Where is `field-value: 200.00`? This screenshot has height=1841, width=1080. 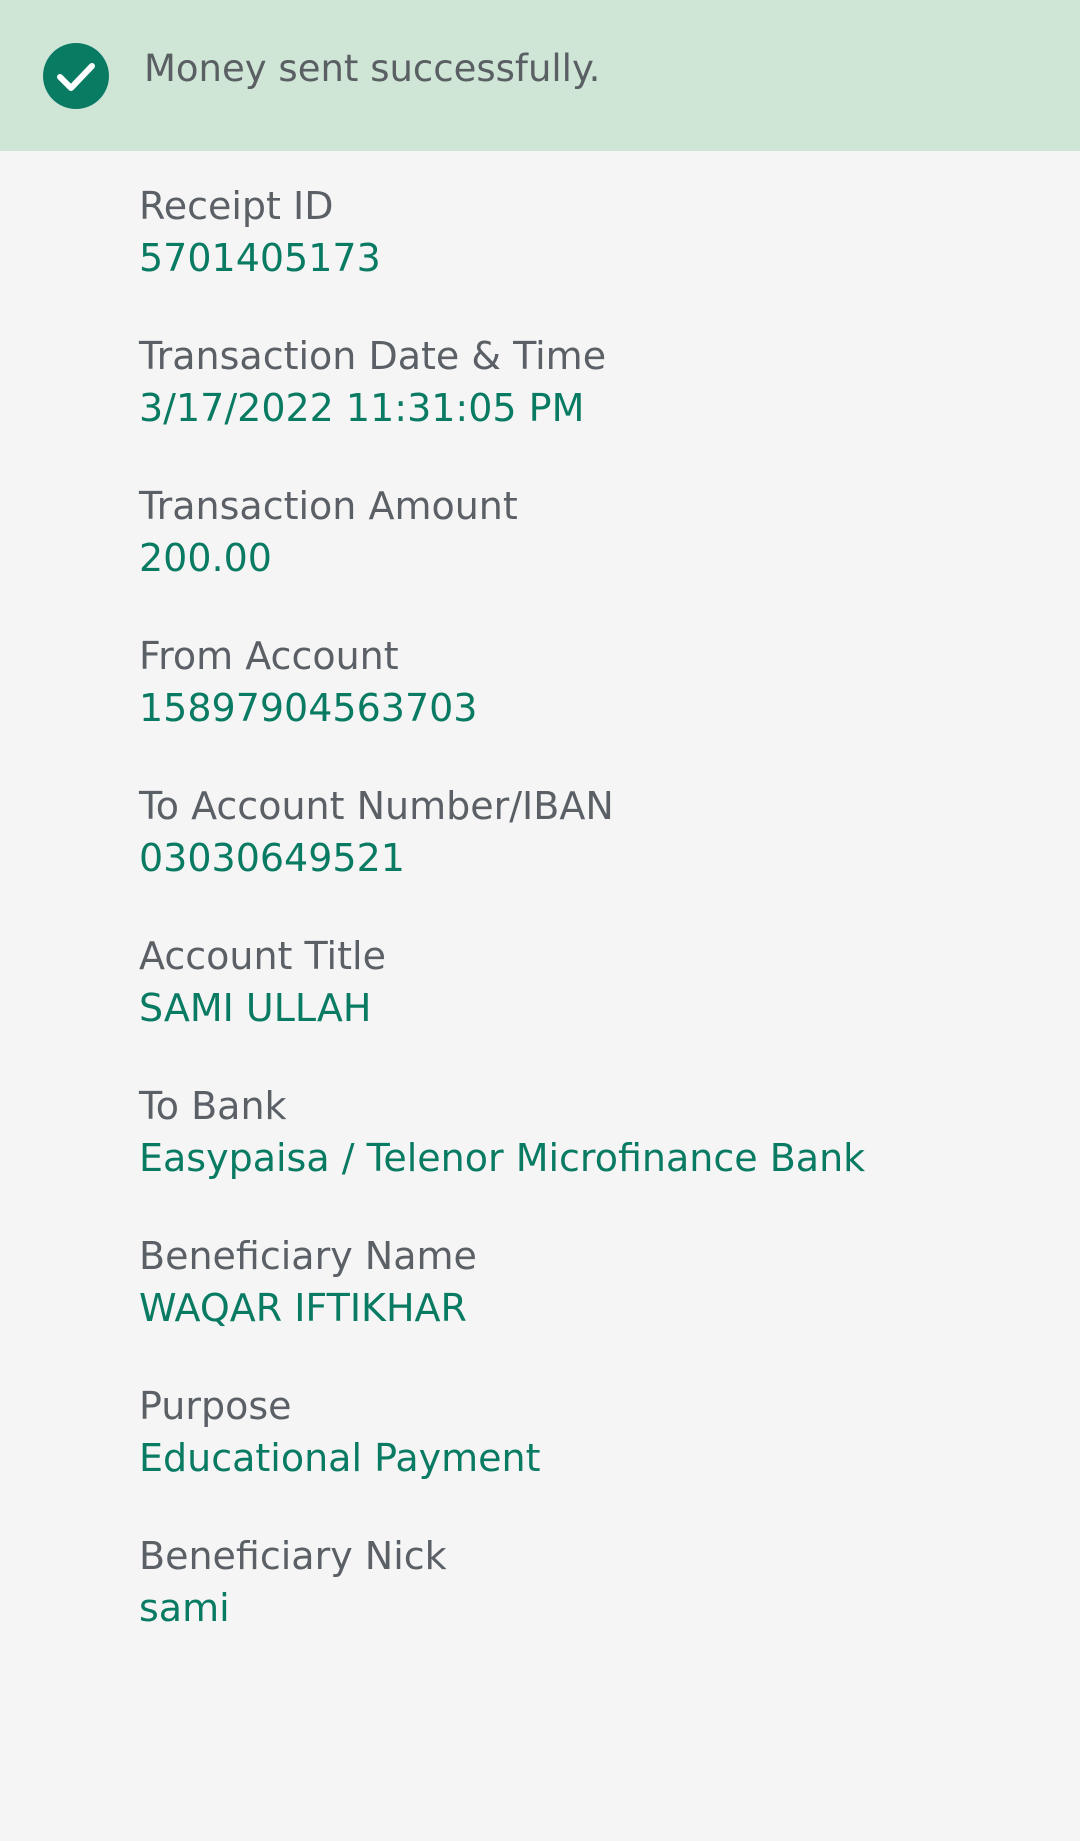
field-value: 200.00 is located at coordinates (205, 558).